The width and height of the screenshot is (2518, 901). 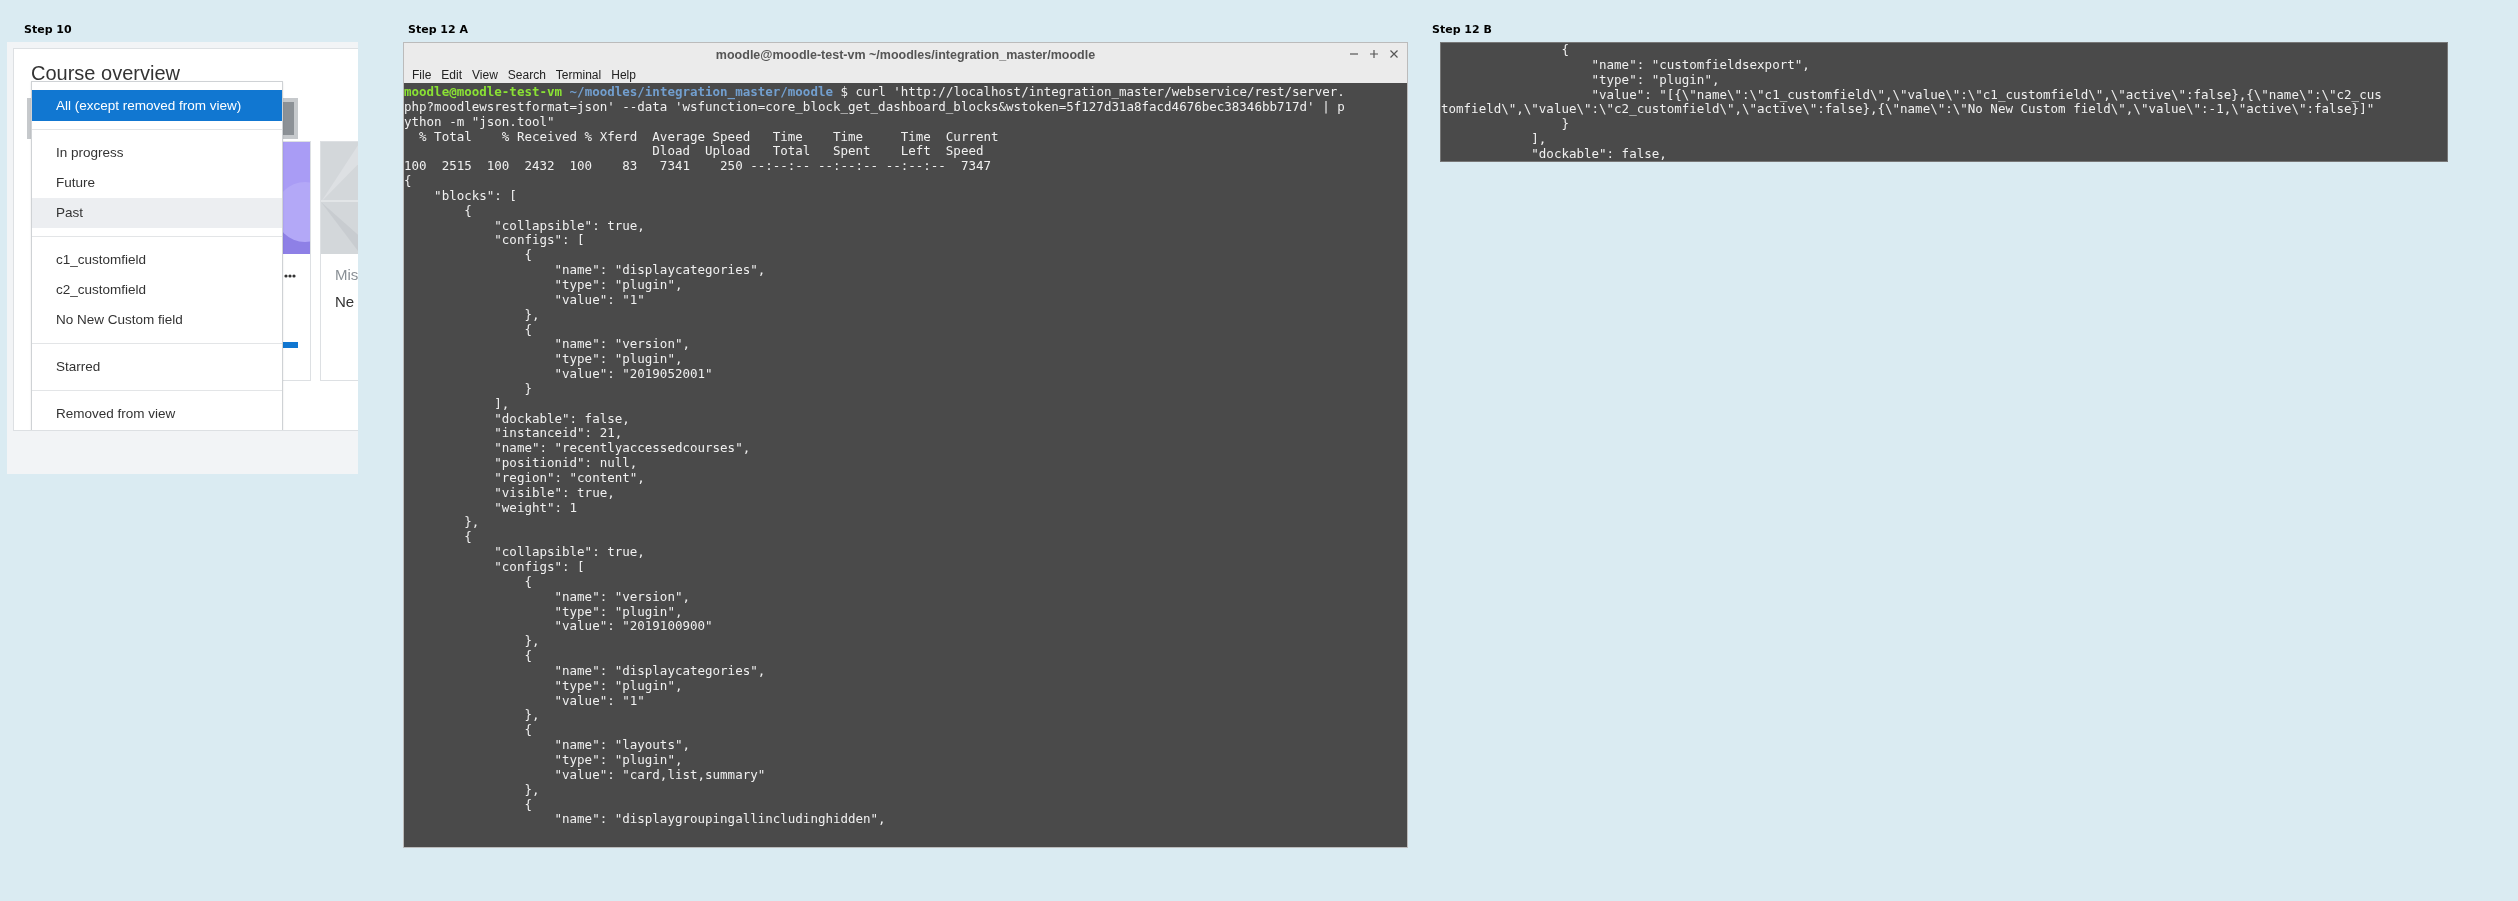 What do you see at coordinates (290, 276) in the screenshot?
I see `more-icon` at bounding box center [290, 276].